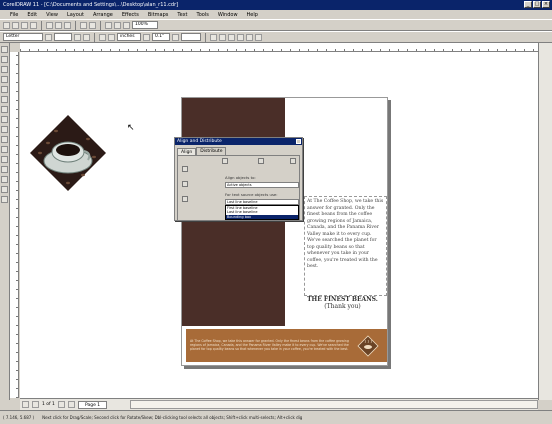 This screenshot has height=424, width=552. I want to click on all-pages-icon, so click(102, 37).